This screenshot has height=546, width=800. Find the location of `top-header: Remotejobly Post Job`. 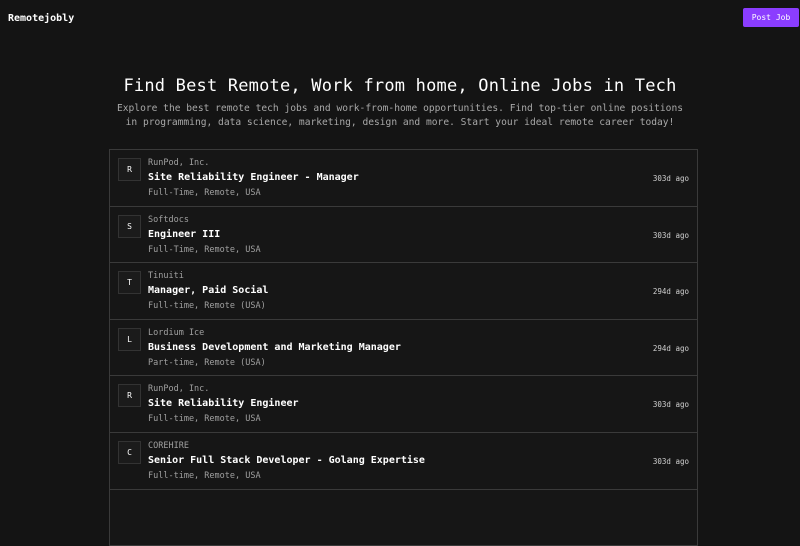

top-header: Remotejobly Post Job is located at coordinates (400, 18).